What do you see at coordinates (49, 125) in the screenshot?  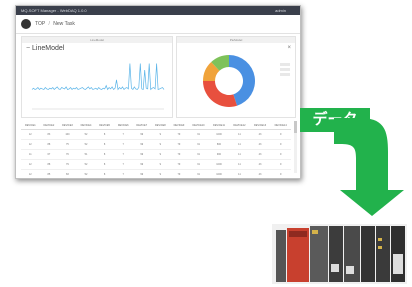 I see `column-header: DEVICE2` at bounding box center [49, 125].